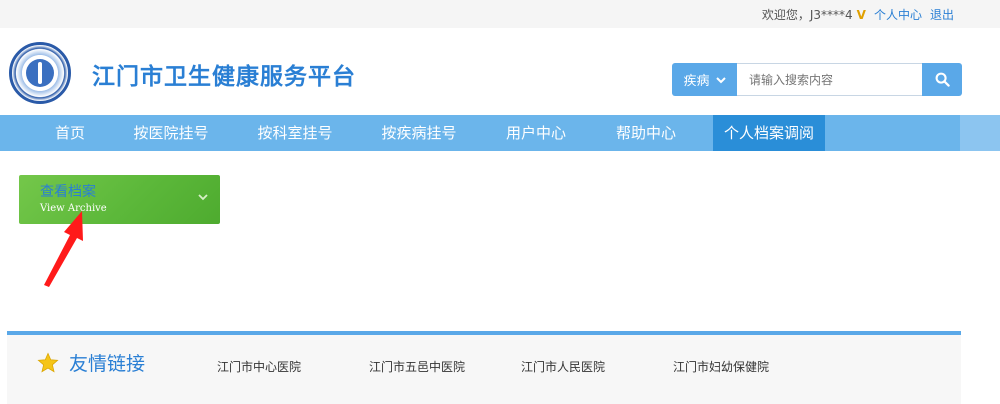 The width and height of the screenshot is (1000, 404). Describe the element at coordinates (48, 362) in the screenshot. I see `star-icon` at that location.